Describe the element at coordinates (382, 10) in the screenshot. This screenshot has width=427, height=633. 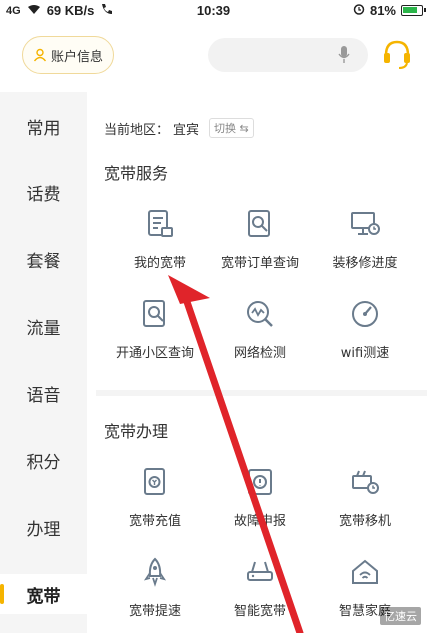
I see `battery-percent: 81%` at that location.